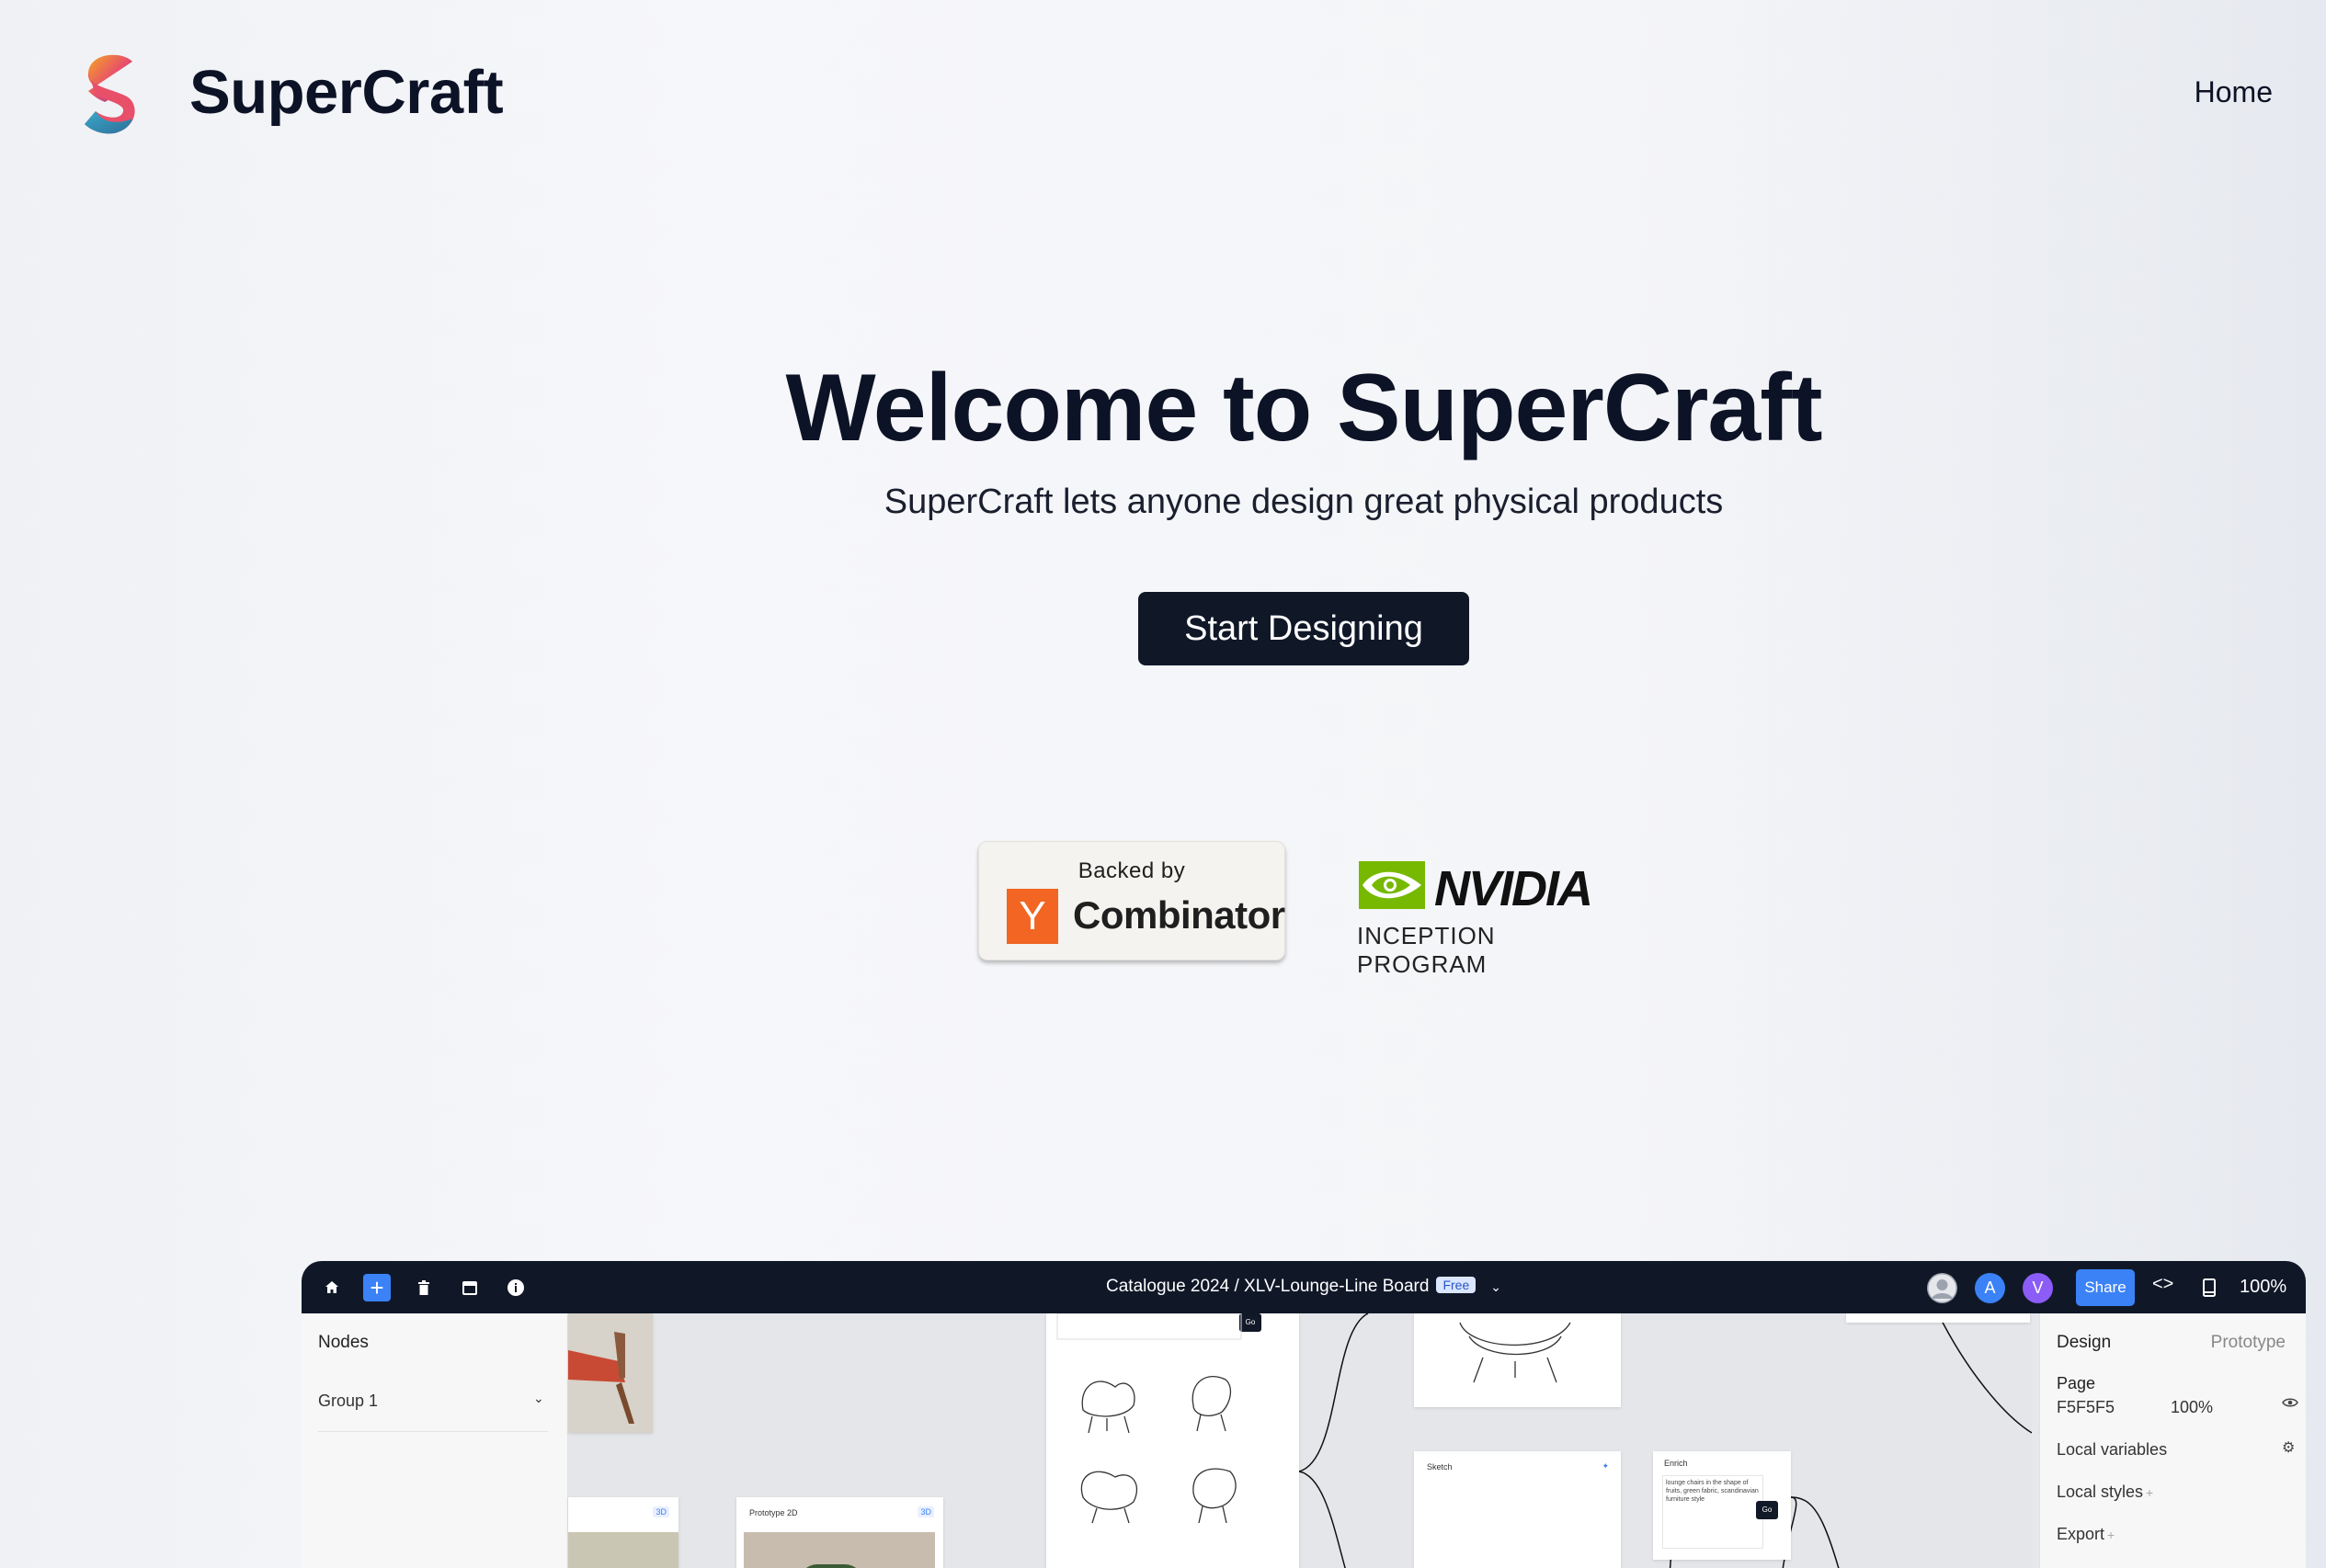  I want to click on chair-render-sketch, so click(1515, 1352).